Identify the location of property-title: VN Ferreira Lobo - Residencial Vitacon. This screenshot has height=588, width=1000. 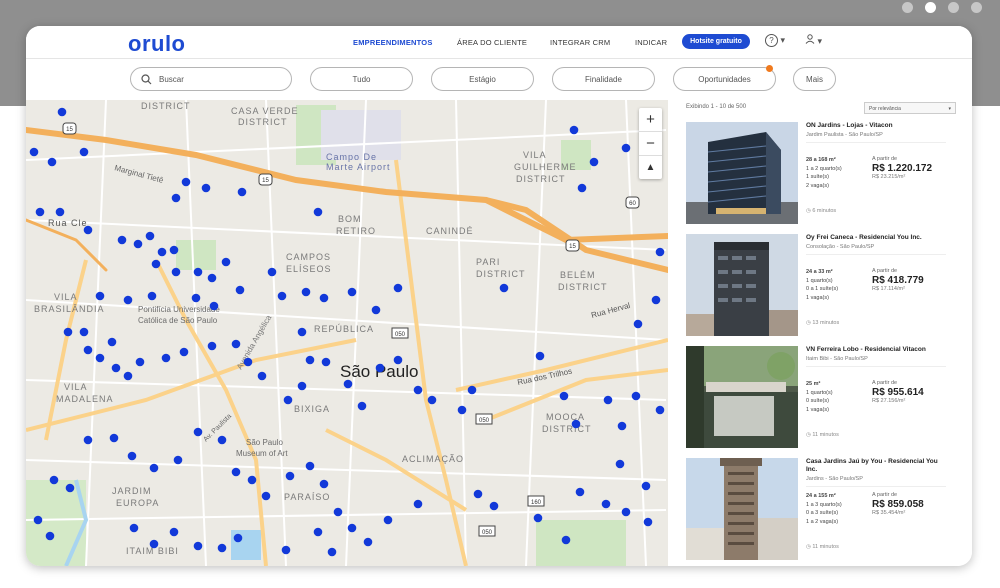
(876, 350).